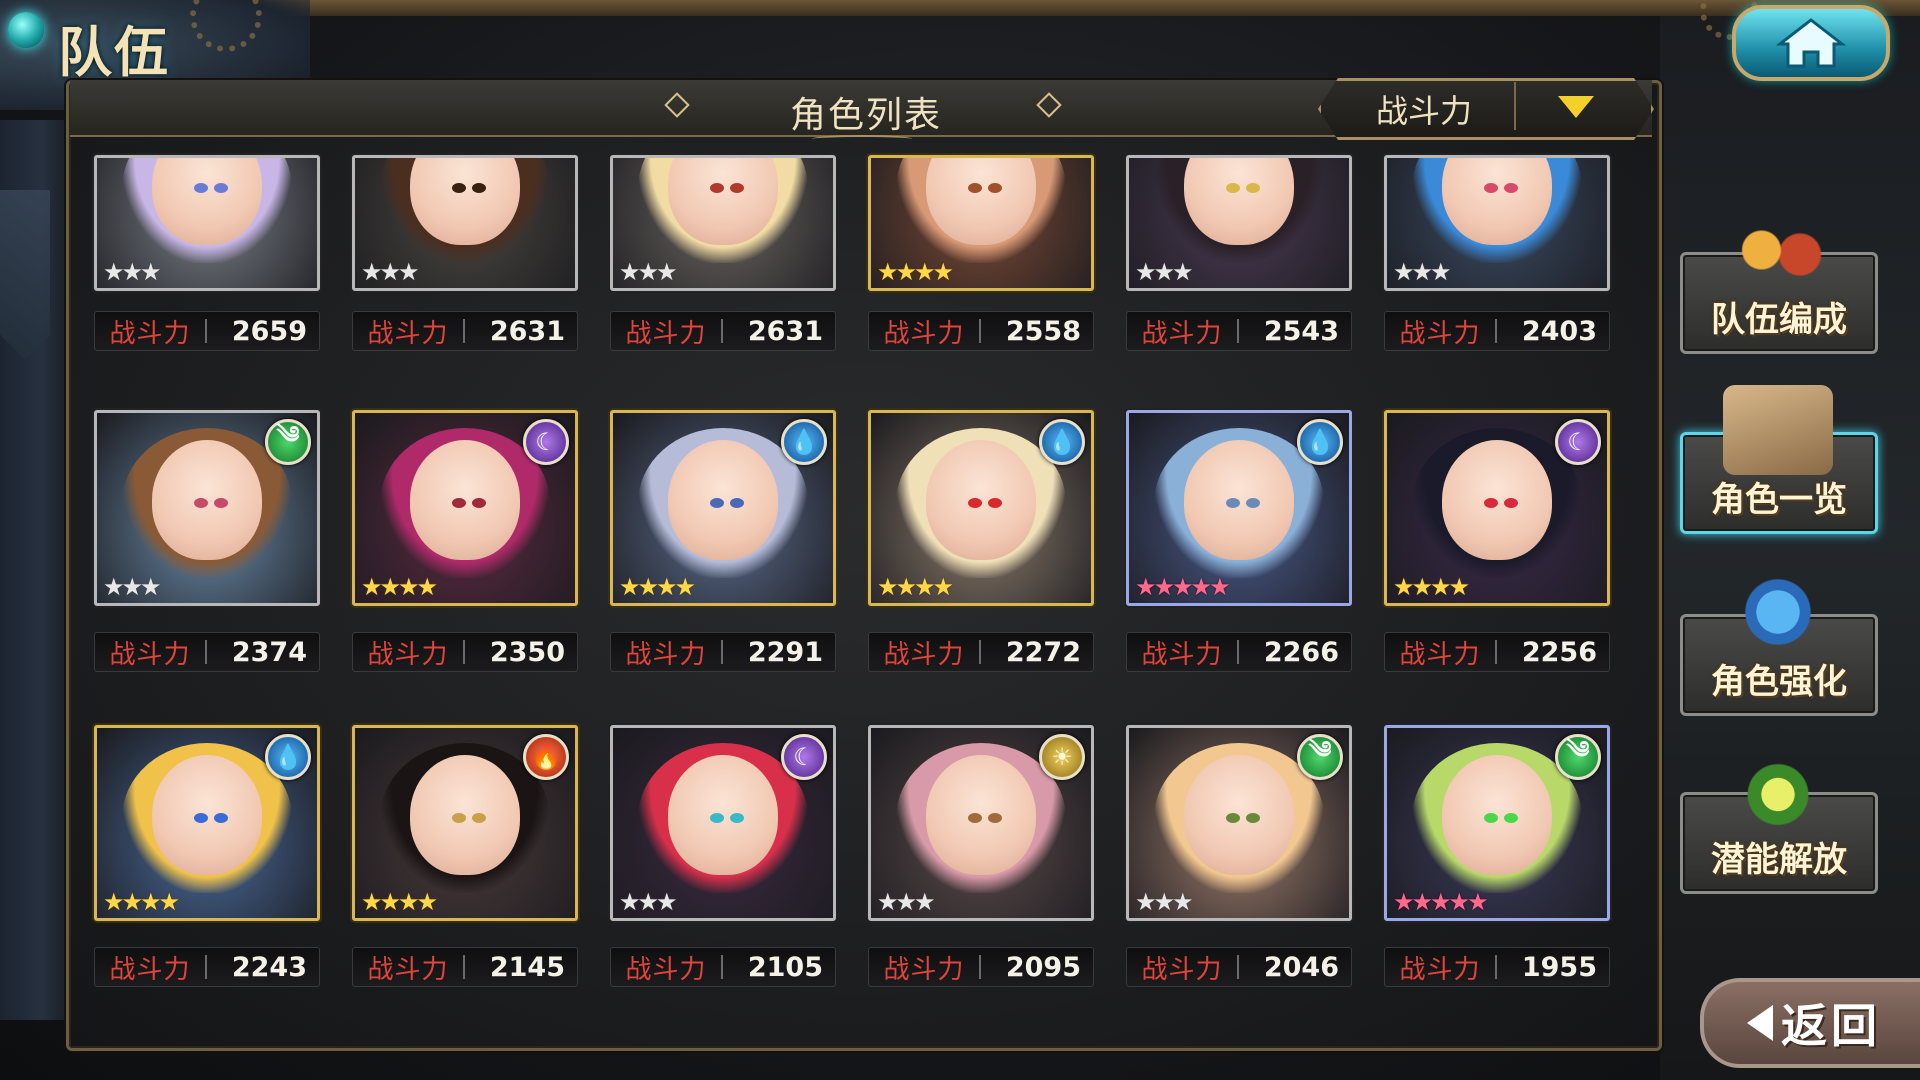 This screenshot has width=1920, height=1080. Describe the element at coordinates (527, 331) in the screenshot. I see `power-value: 2631` at that location.